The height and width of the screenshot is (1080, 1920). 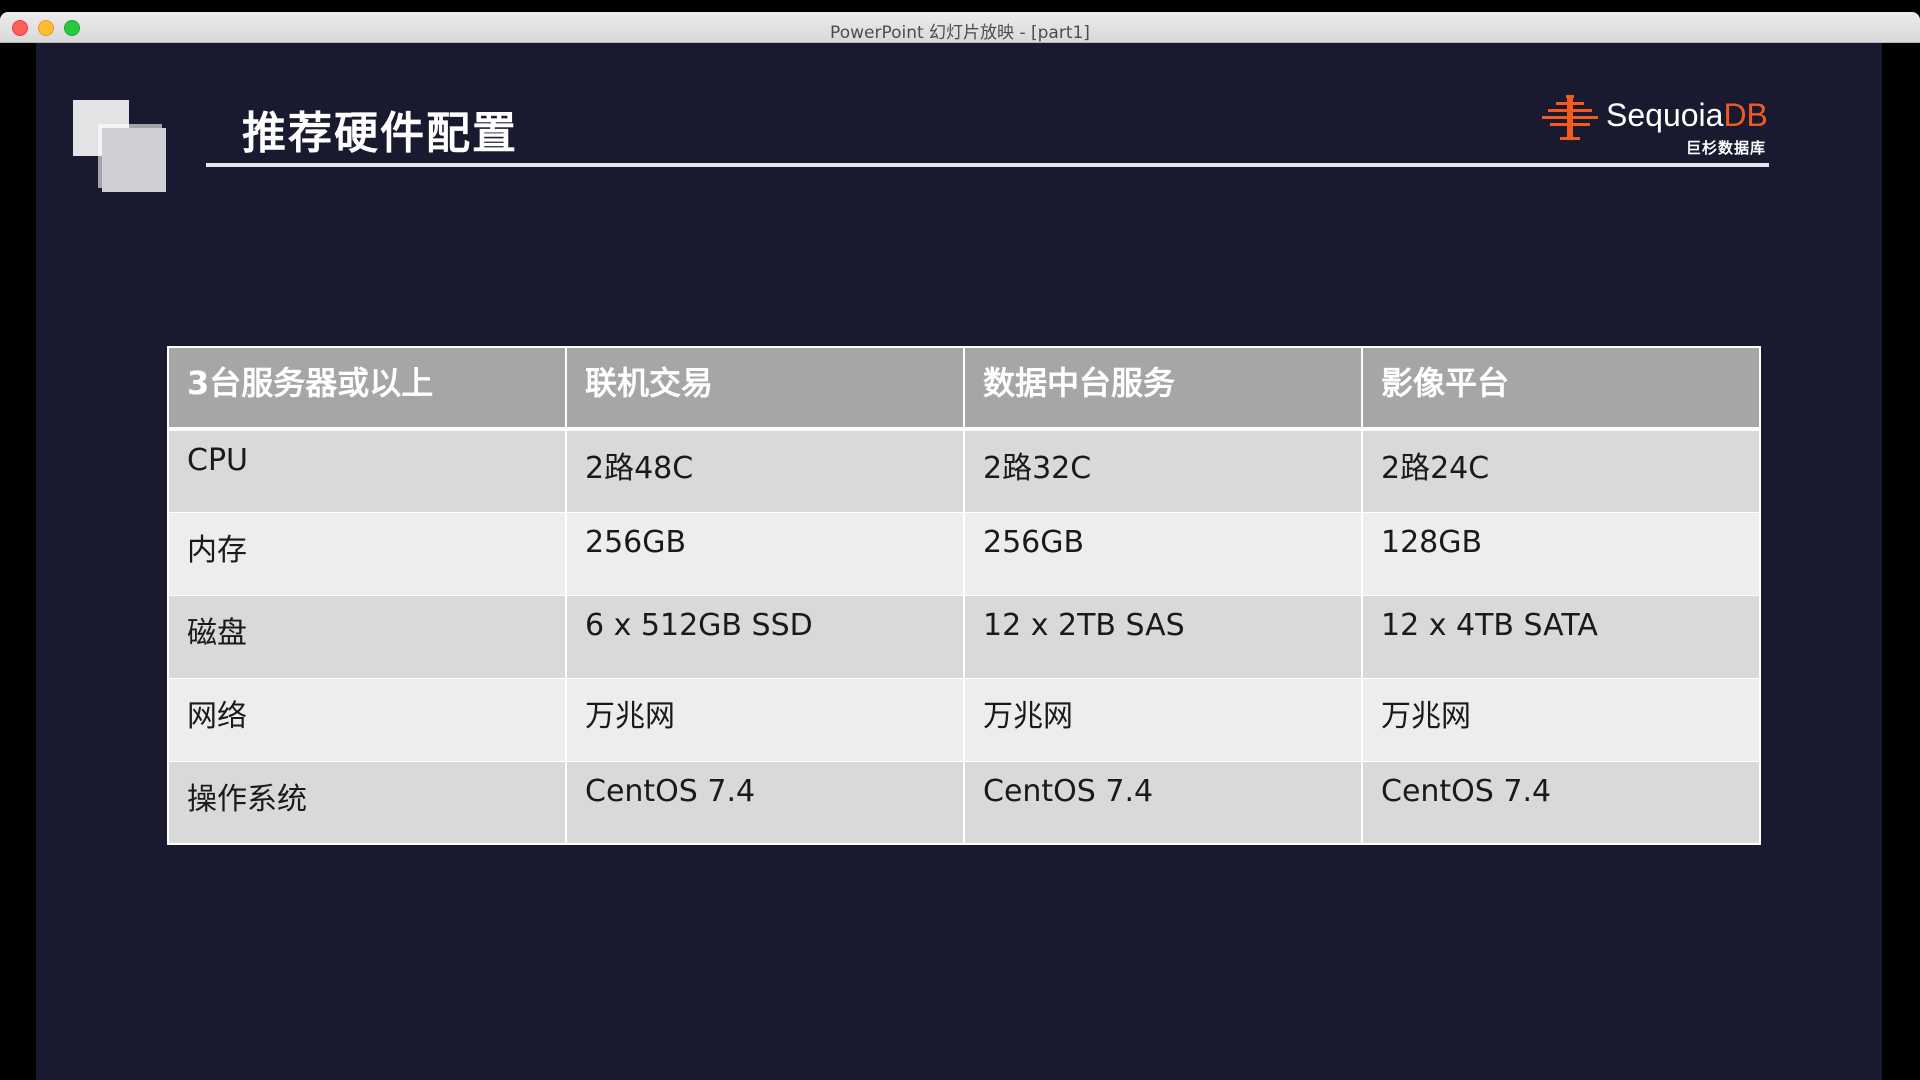 I want to click on sequoia-tree-icon, so click(x=1570, y=117).